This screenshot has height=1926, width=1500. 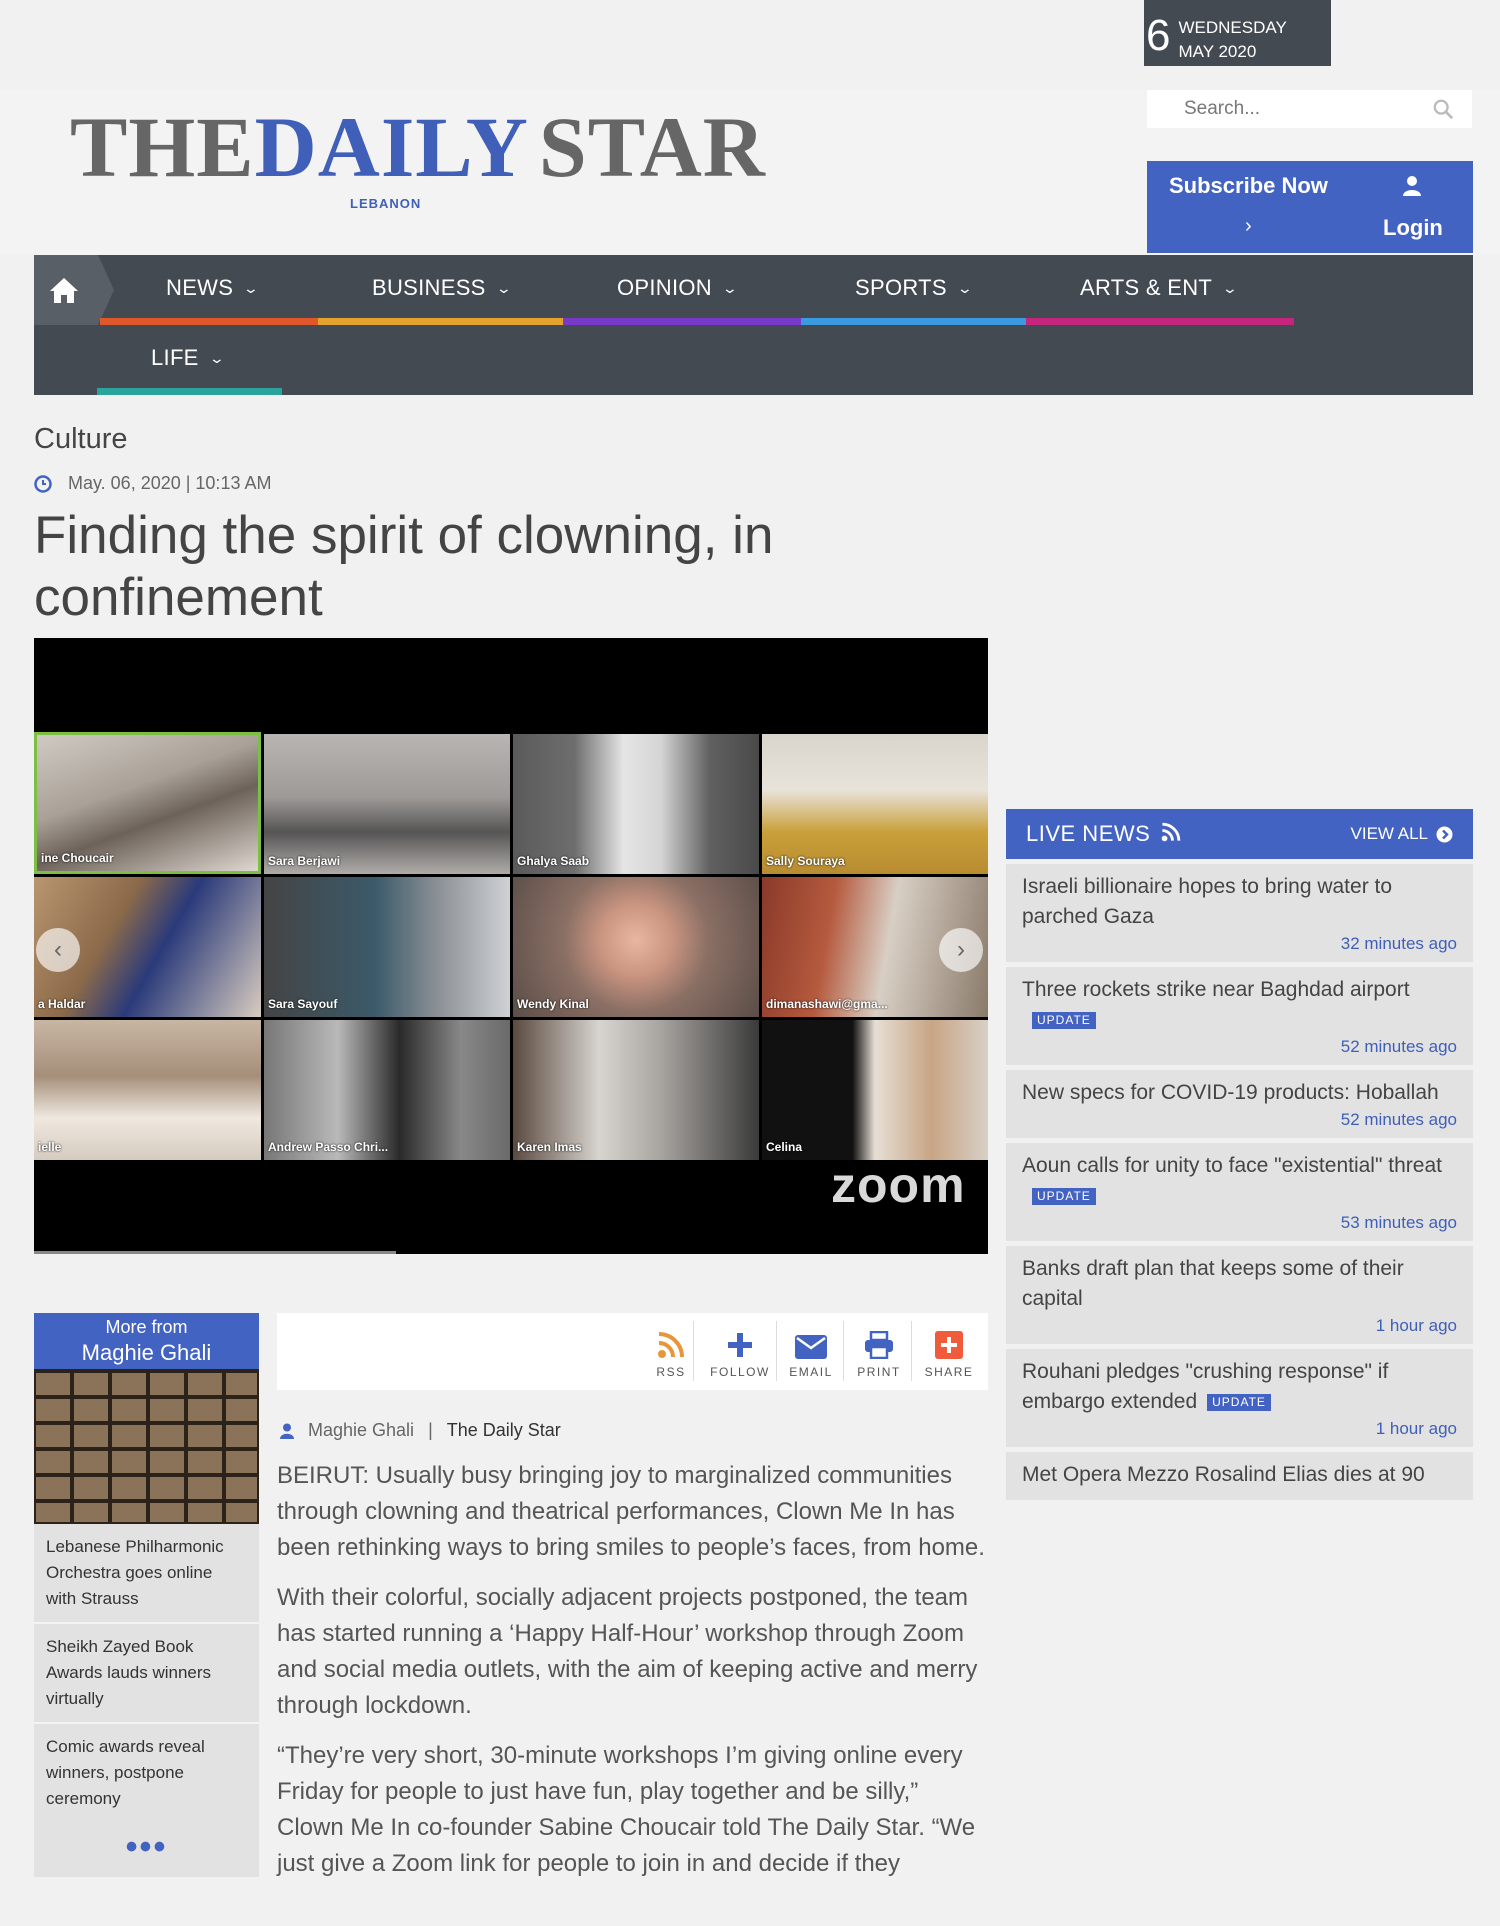 I want to click on nav-life: LIFE ⌄, so click(x=188, y=358).